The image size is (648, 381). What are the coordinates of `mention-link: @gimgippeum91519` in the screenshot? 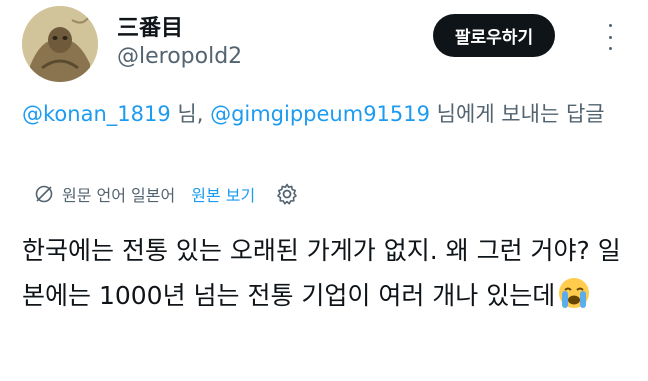 It's located at (320, 114).